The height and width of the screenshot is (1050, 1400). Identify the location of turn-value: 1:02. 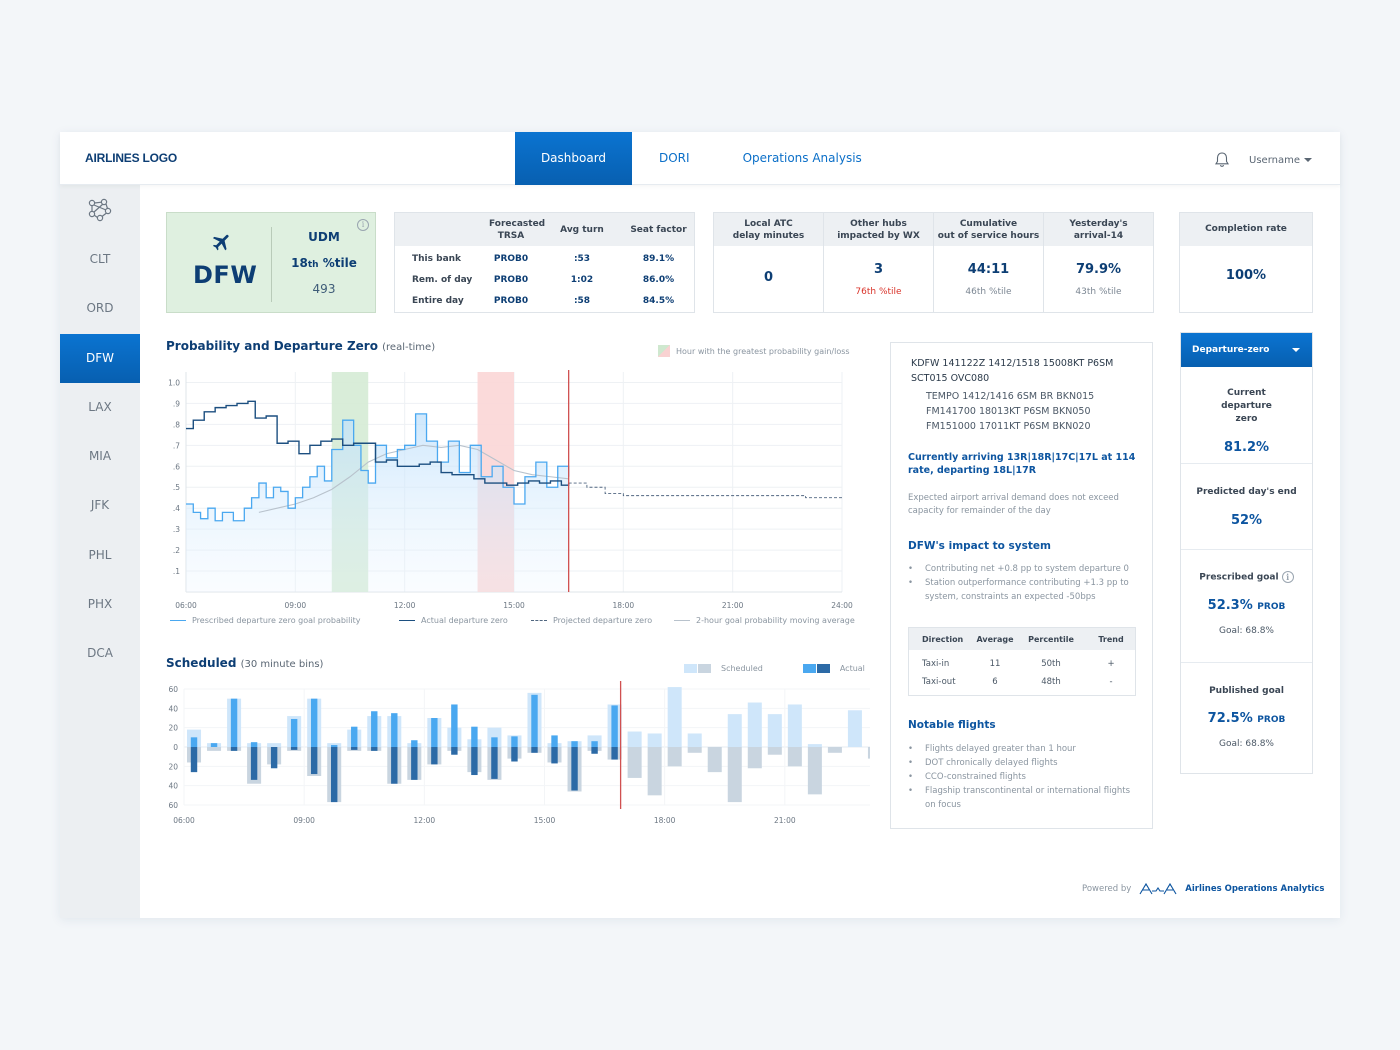
(582, 279).